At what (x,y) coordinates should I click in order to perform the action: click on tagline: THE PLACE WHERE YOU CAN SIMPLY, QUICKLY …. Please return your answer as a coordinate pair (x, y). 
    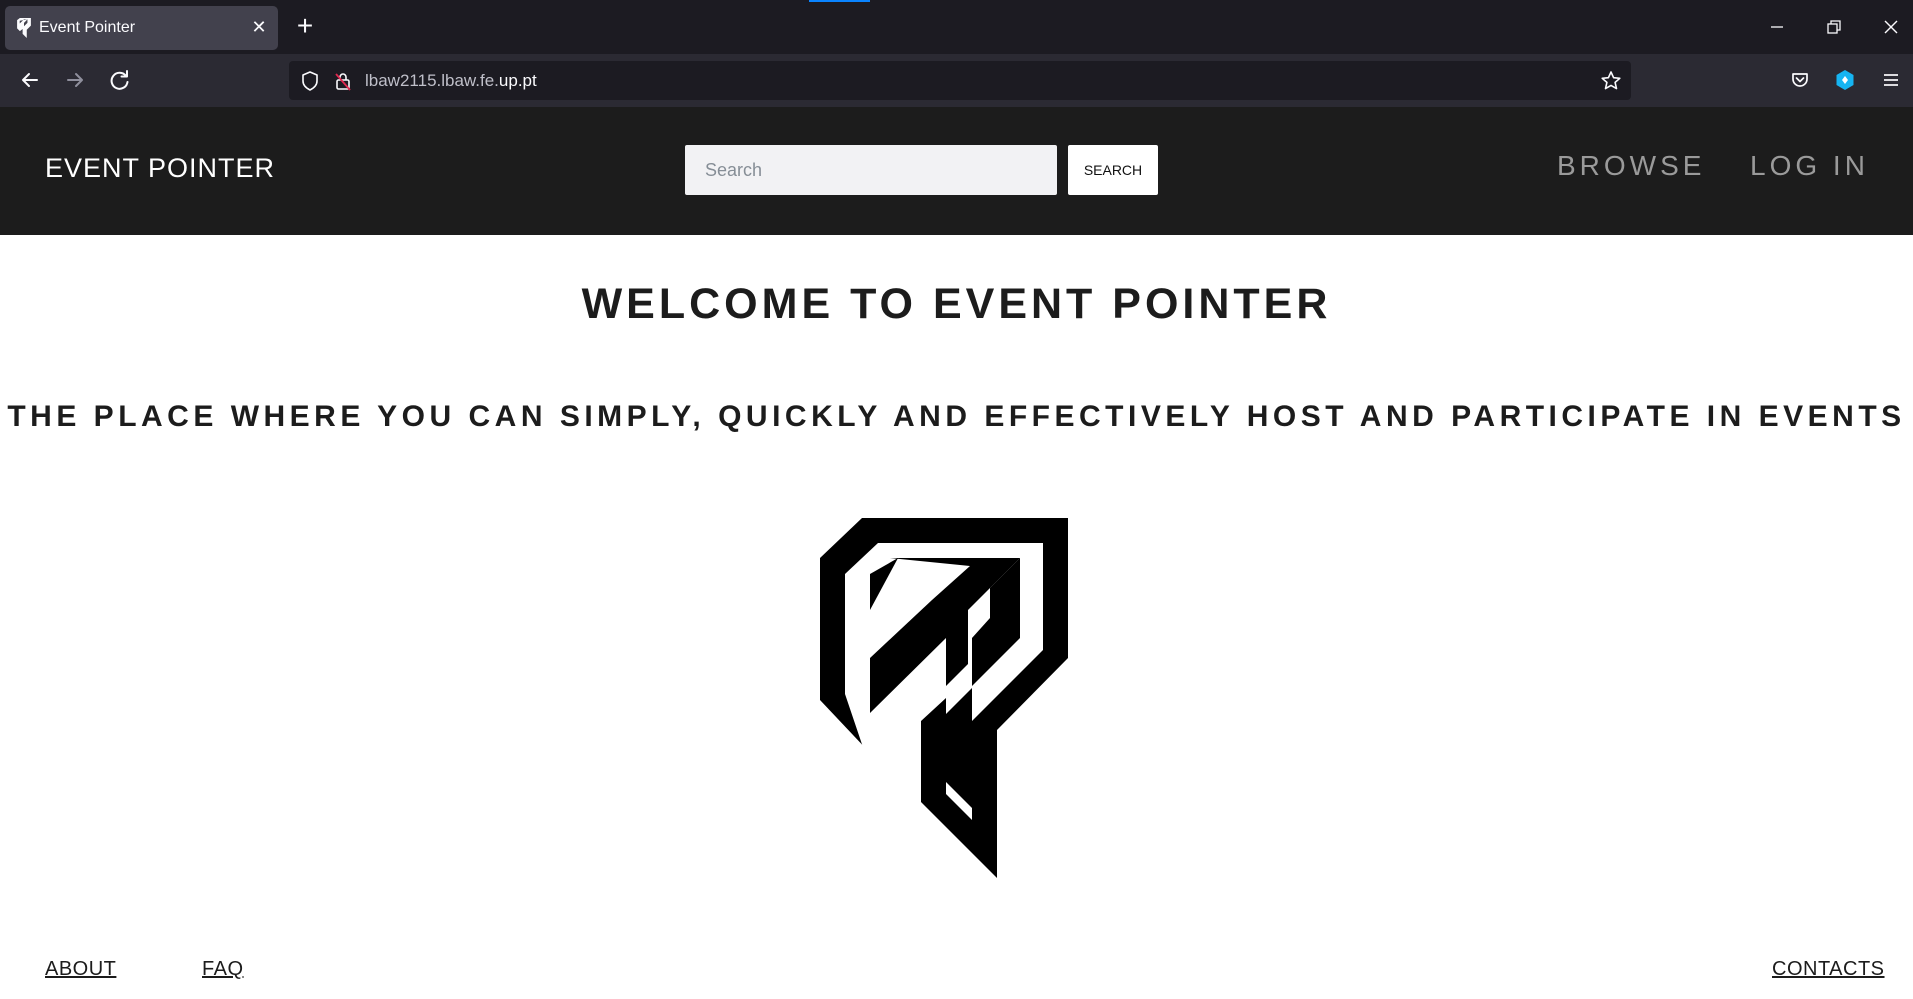
    Looking at the image, I should click on (956, 416).